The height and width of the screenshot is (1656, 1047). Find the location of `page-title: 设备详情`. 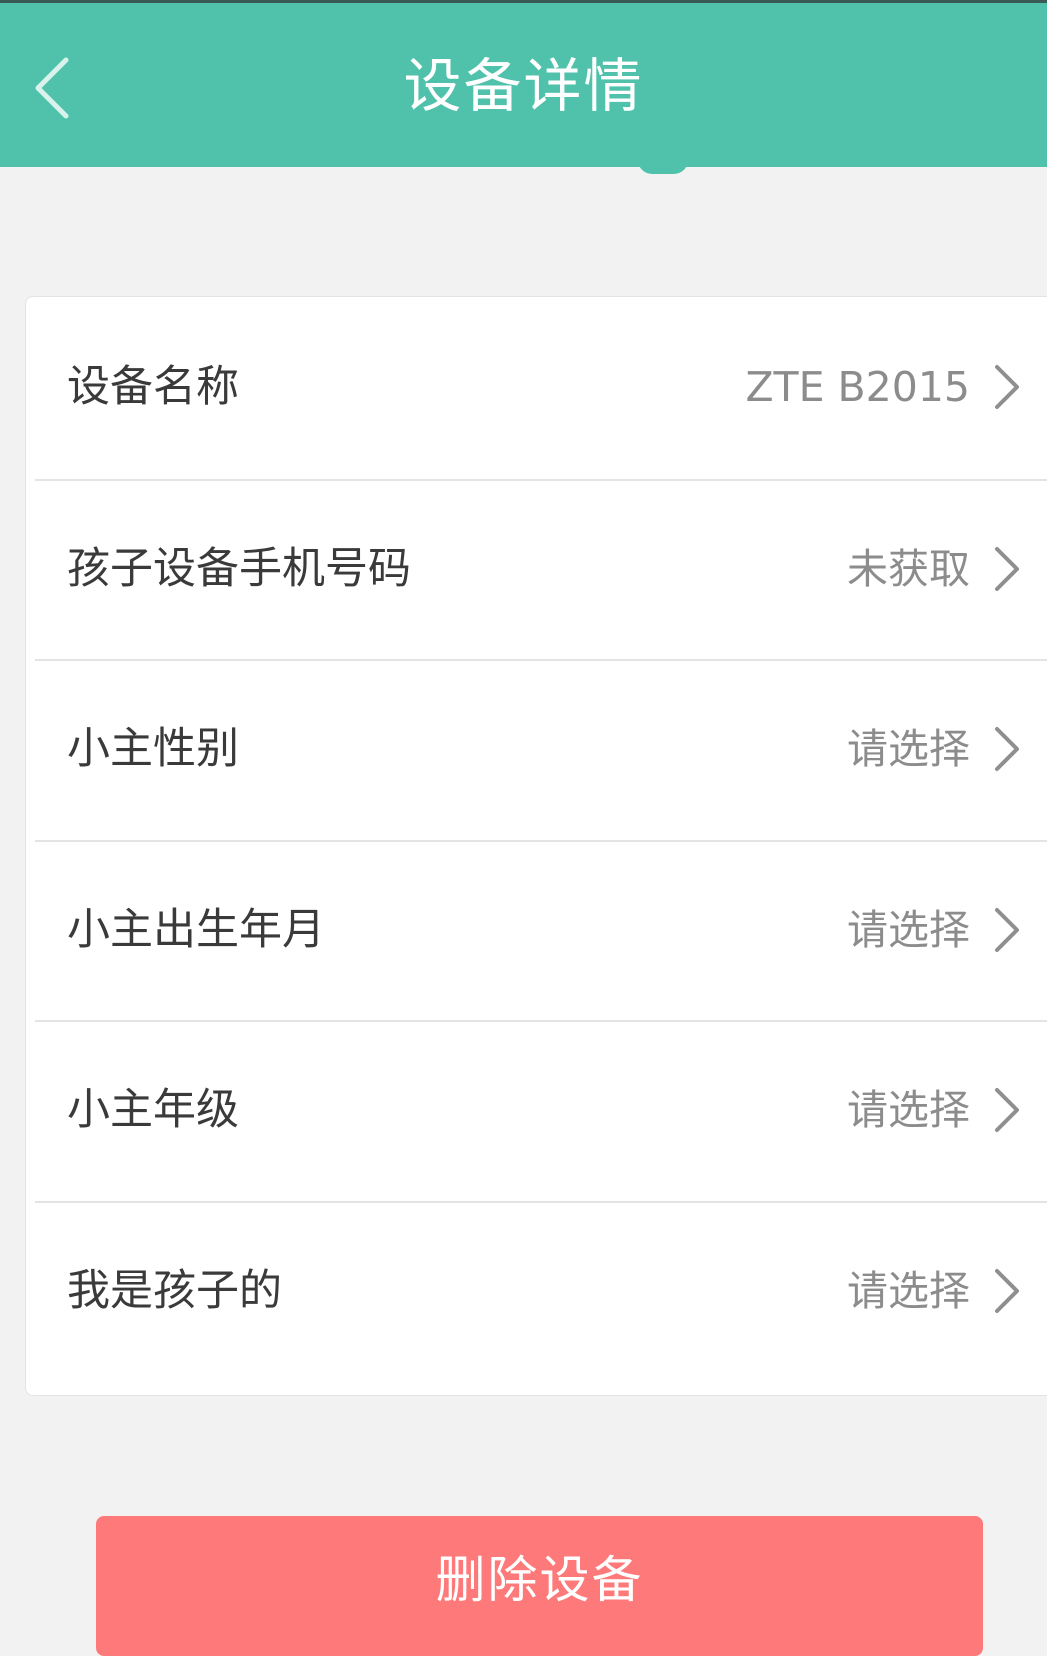

page-title: 设备详情 is located at coordinates (523, 86).